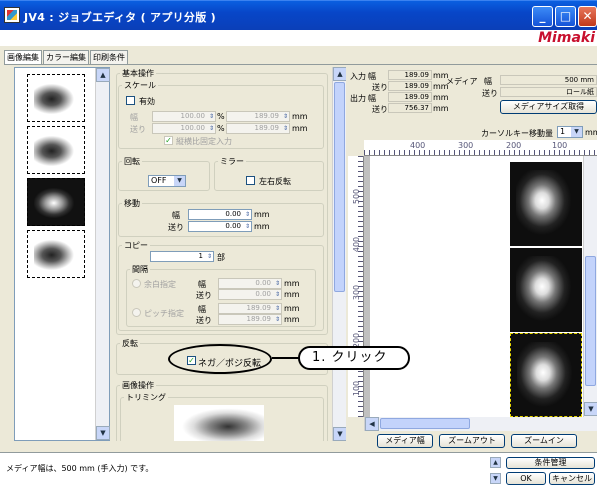  Describe the element at coordinates (570, 132) in the screenshot. I see `cursor-key-select: 1 ▼` at that location.